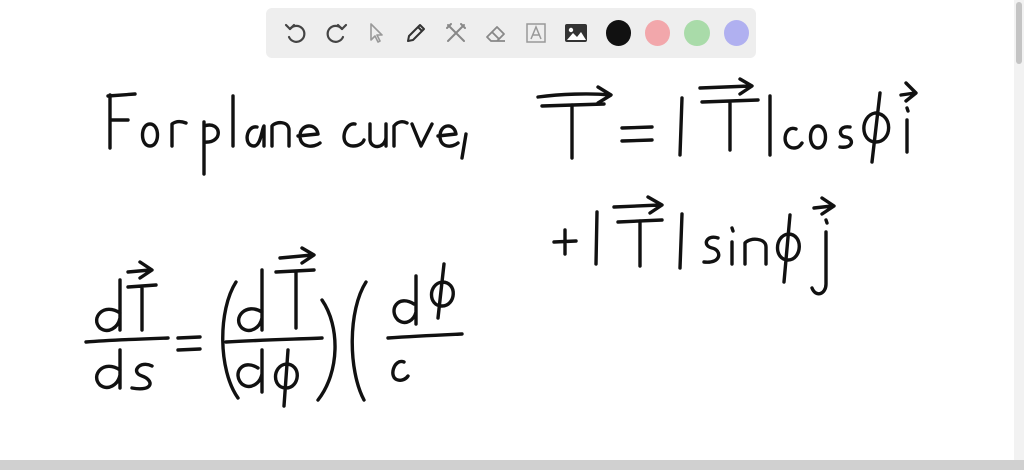  What do you see at coordinates (694, 245) in the screenshot?
I see `stroke-sin-line` at bounding box center [694, 245].